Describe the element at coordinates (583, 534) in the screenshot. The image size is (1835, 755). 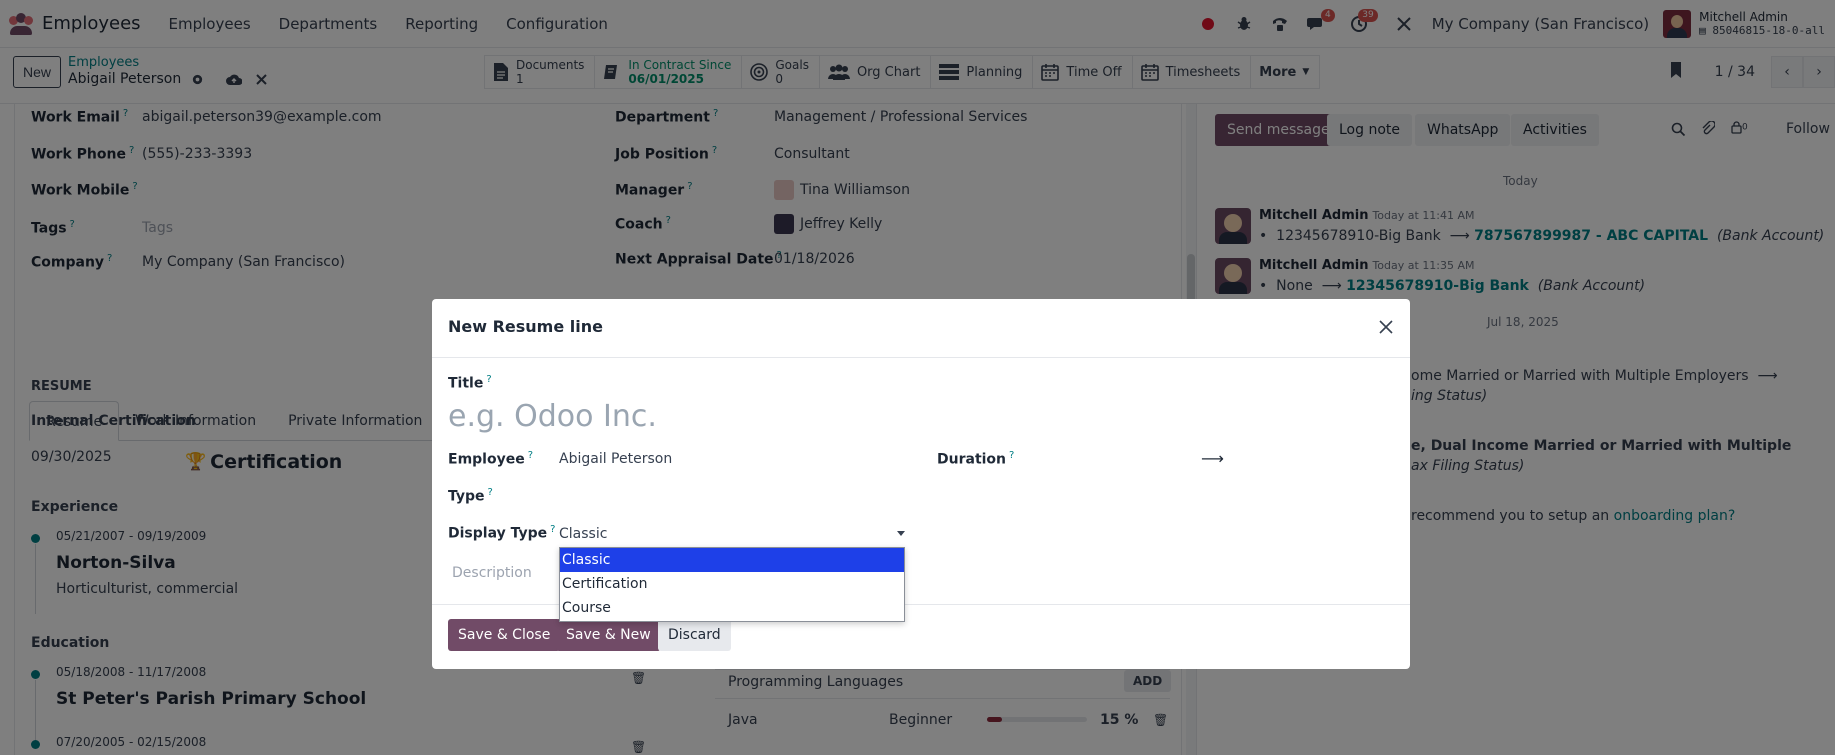
I see `display-type-value: Classic` at that location.